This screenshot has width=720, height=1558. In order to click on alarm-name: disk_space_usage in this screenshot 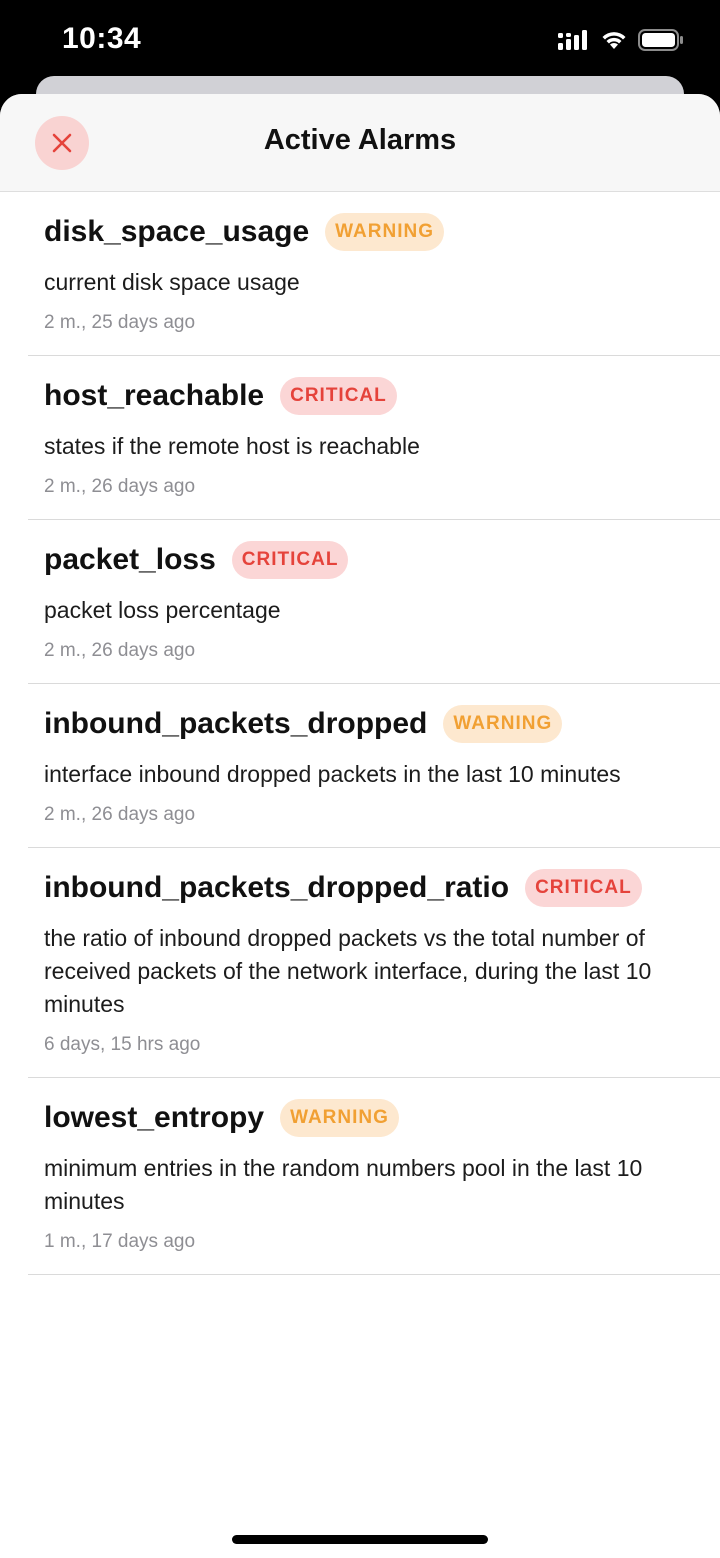, I will do `click(177, 231)`.